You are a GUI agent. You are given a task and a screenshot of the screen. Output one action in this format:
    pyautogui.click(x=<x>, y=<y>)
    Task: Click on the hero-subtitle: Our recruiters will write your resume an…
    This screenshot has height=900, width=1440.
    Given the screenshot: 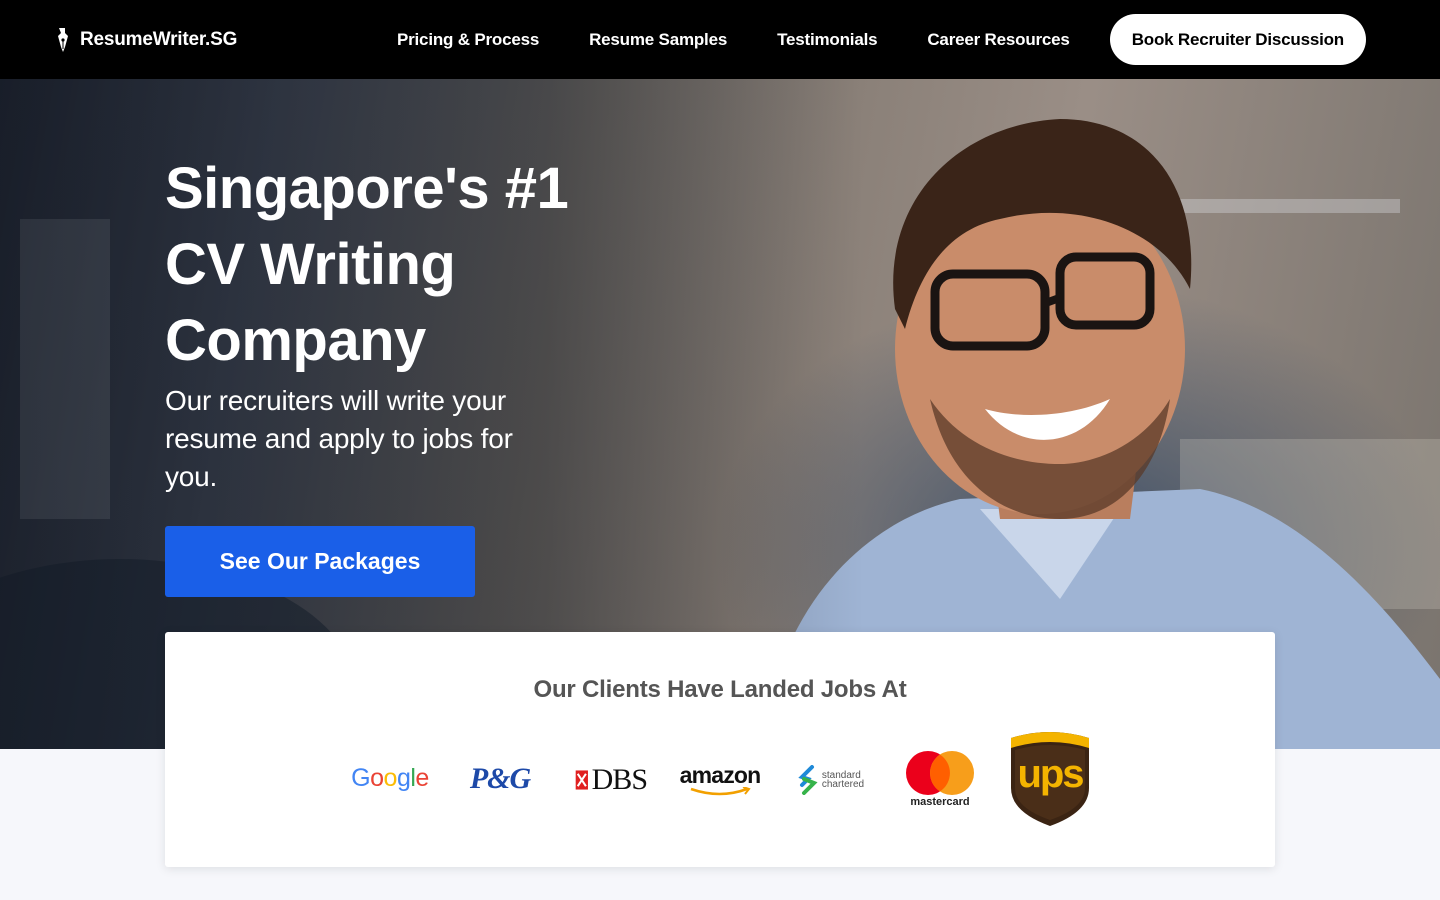 What is the action you would take?
    pyautogui.click(x=339, y=438)
    